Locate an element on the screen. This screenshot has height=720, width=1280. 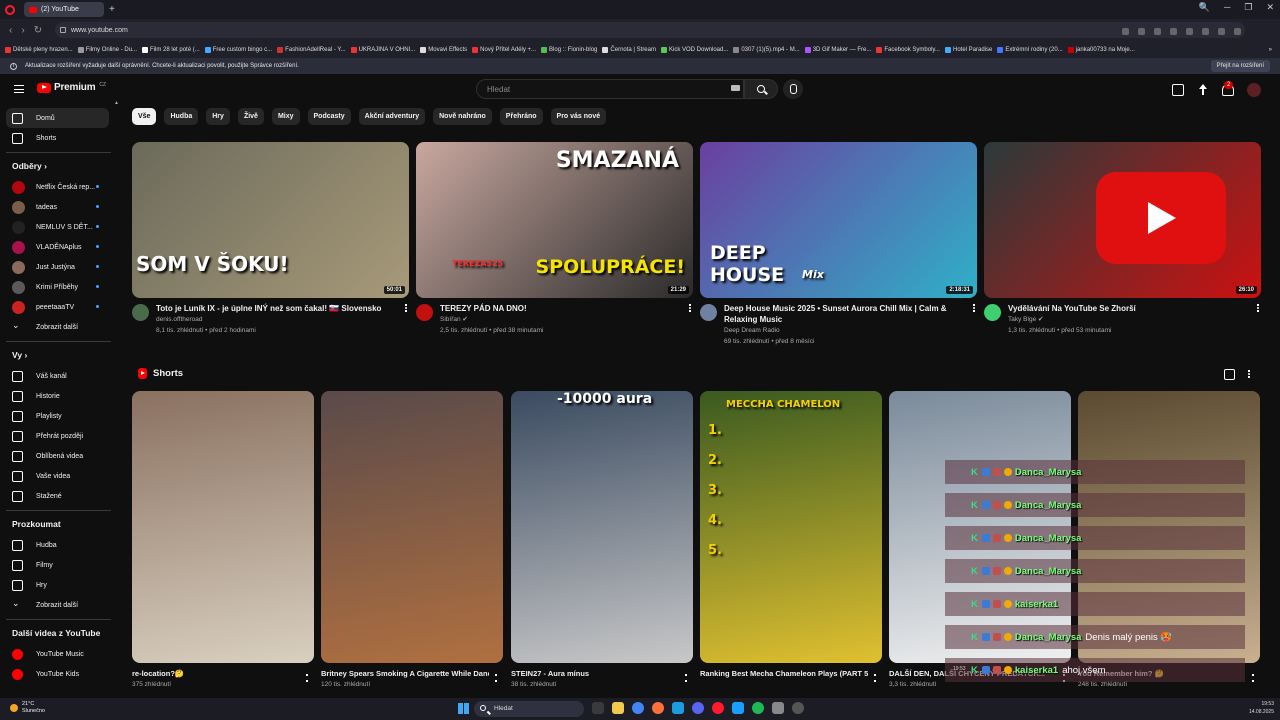
minimize-button: ─ is located at coordinates (1227, 7).